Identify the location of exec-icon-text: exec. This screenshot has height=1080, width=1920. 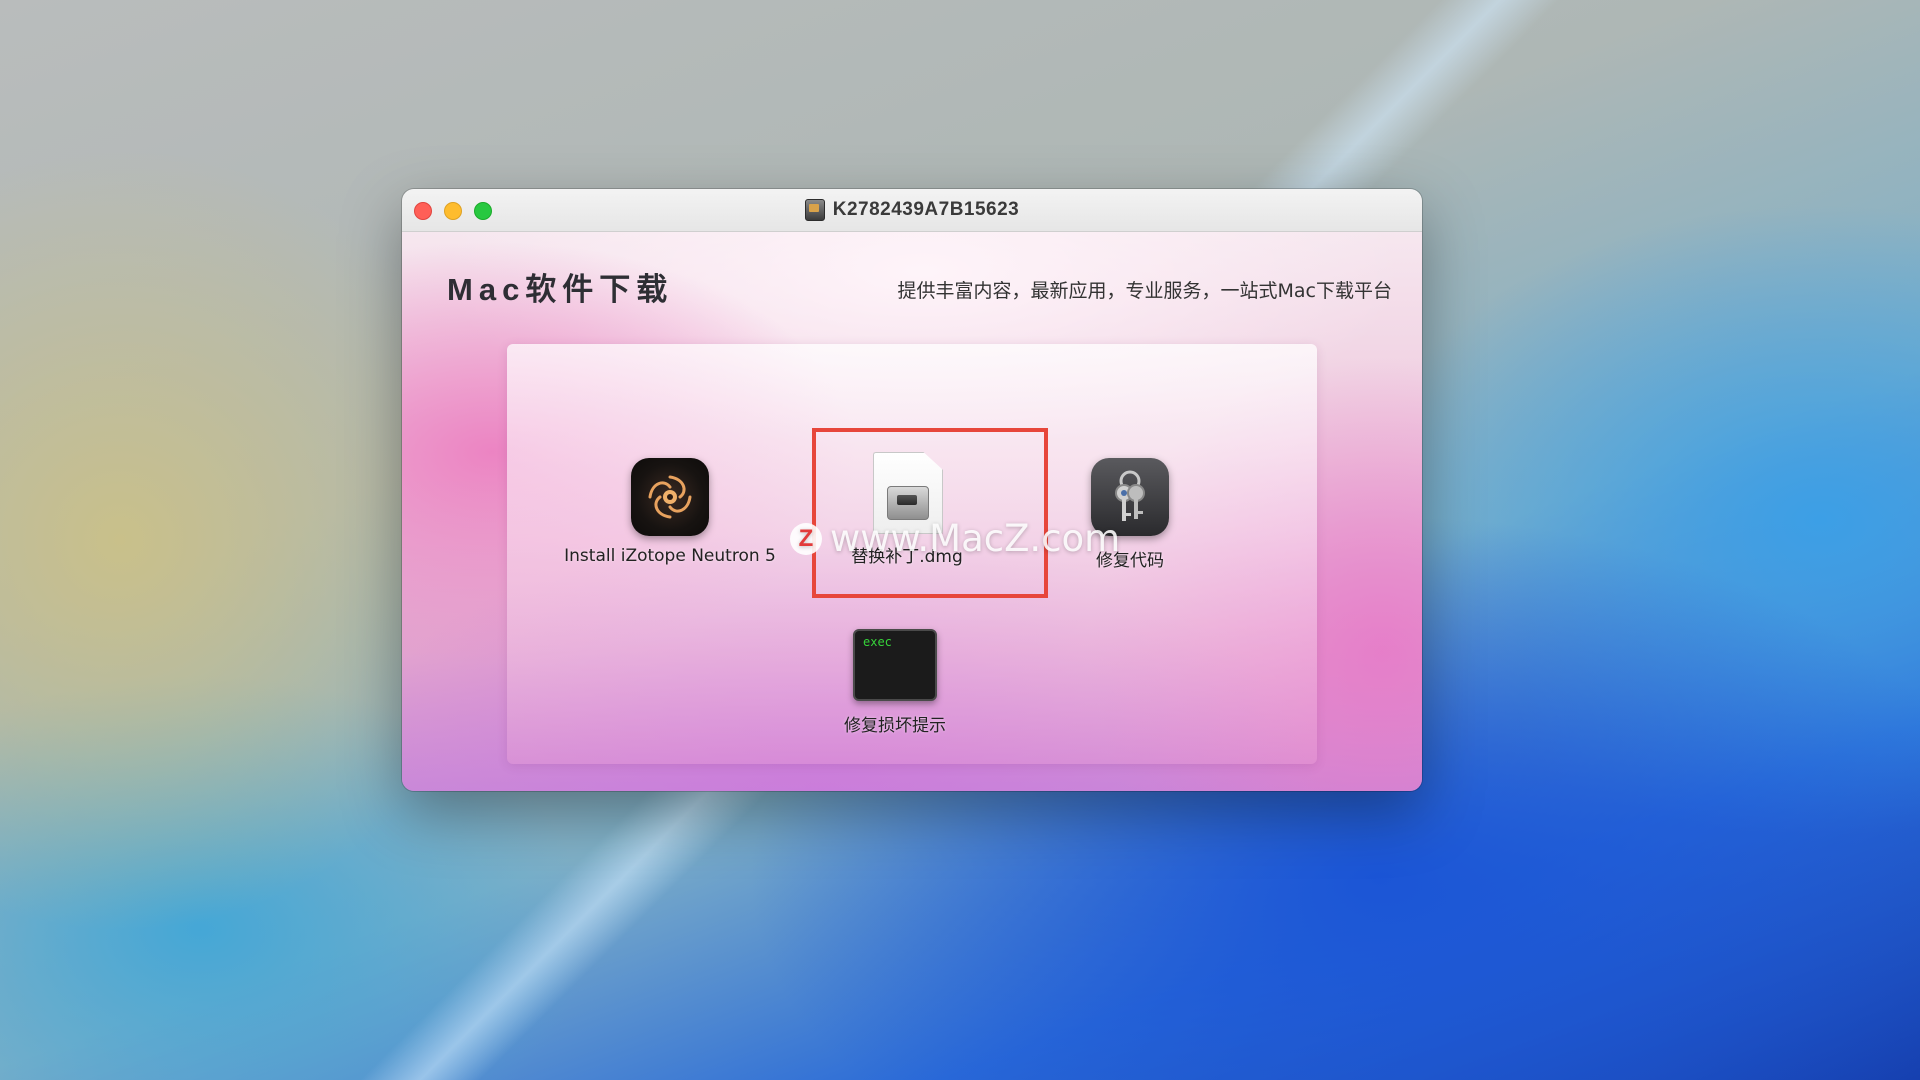
(877, 642).